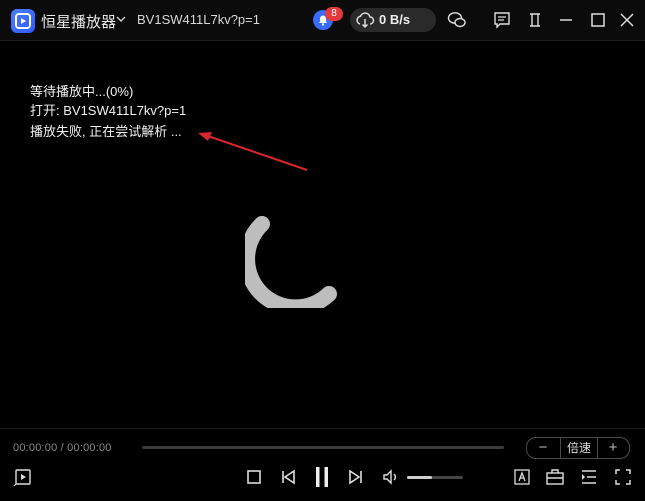  What do you see at coordinates (391, 477) in the screenshot?
I see `volume-icon` at bounding box center [391, 477].